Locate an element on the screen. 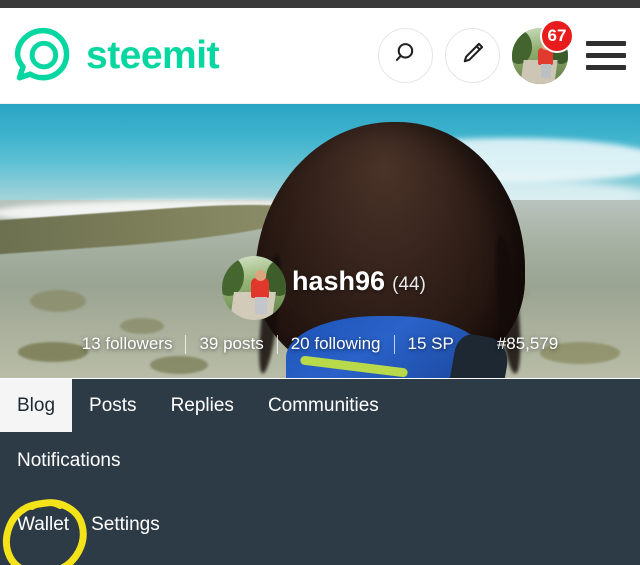 The width and height of the screenshot is (640, 565). new-post-button is located at coordinates (472, 55).